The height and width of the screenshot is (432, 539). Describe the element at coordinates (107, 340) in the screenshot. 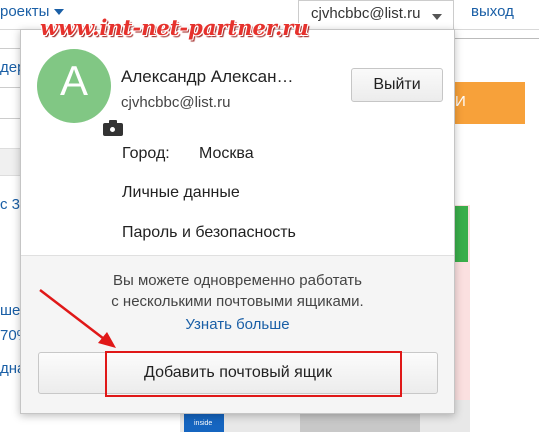

I see `arrow-head-icon` at that location.